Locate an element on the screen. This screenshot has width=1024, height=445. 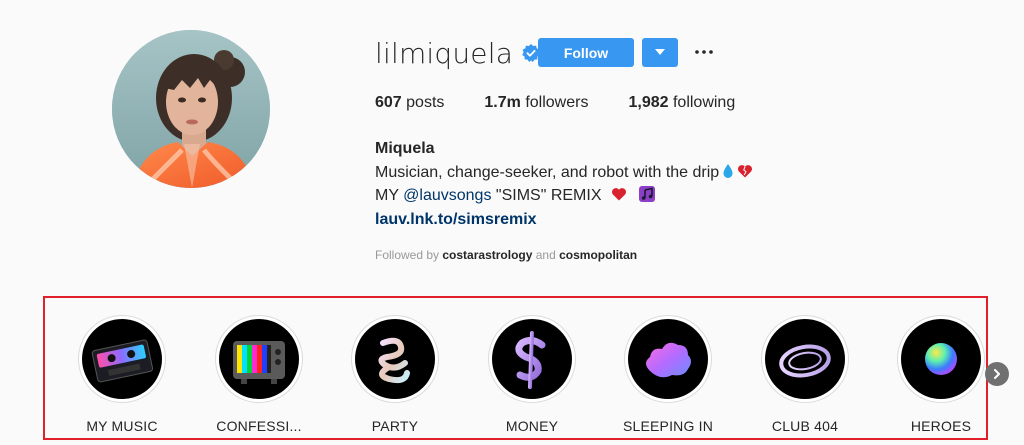
droplet-emoji-icon is located at coordinates (728, 170).